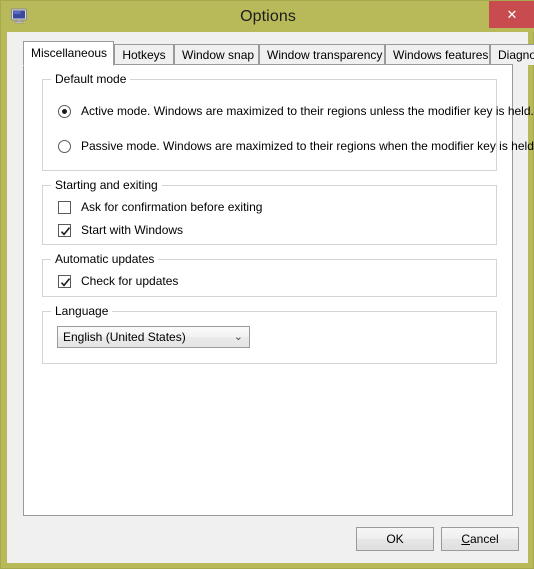  I want to click on tab-hotkeys: Hotkeys, so click(144, 54).